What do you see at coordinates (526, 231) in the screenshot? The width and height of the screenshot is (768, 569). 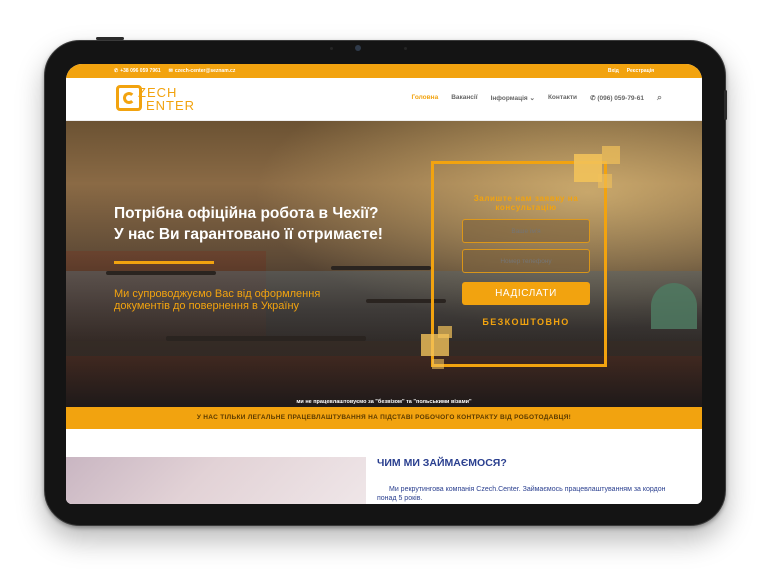 I see `name-field` at bounding box center [526, 231].